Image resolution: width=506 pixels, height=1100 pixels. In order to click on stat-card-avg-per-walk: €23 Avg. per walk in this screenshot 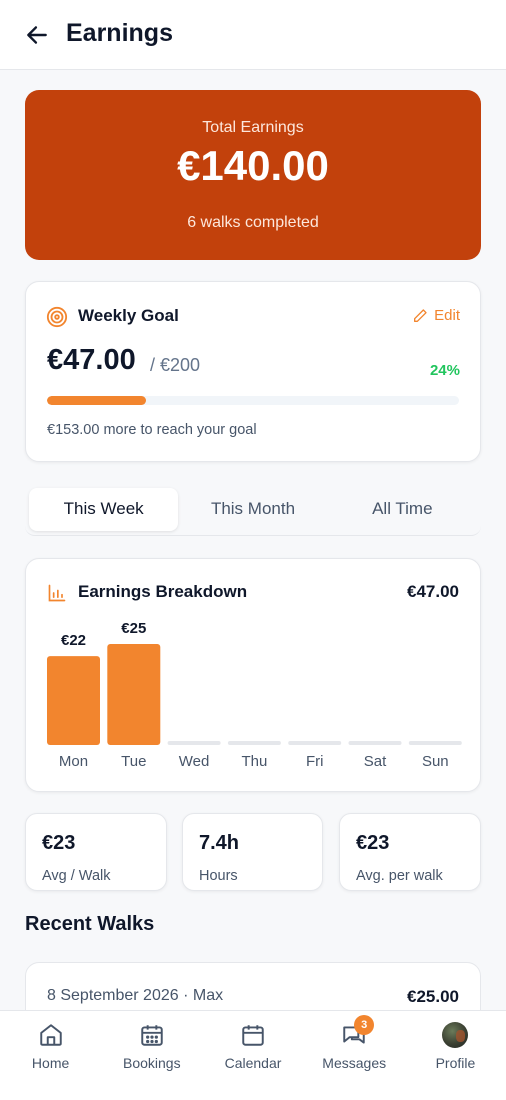, I will do `click(410, 852)`.